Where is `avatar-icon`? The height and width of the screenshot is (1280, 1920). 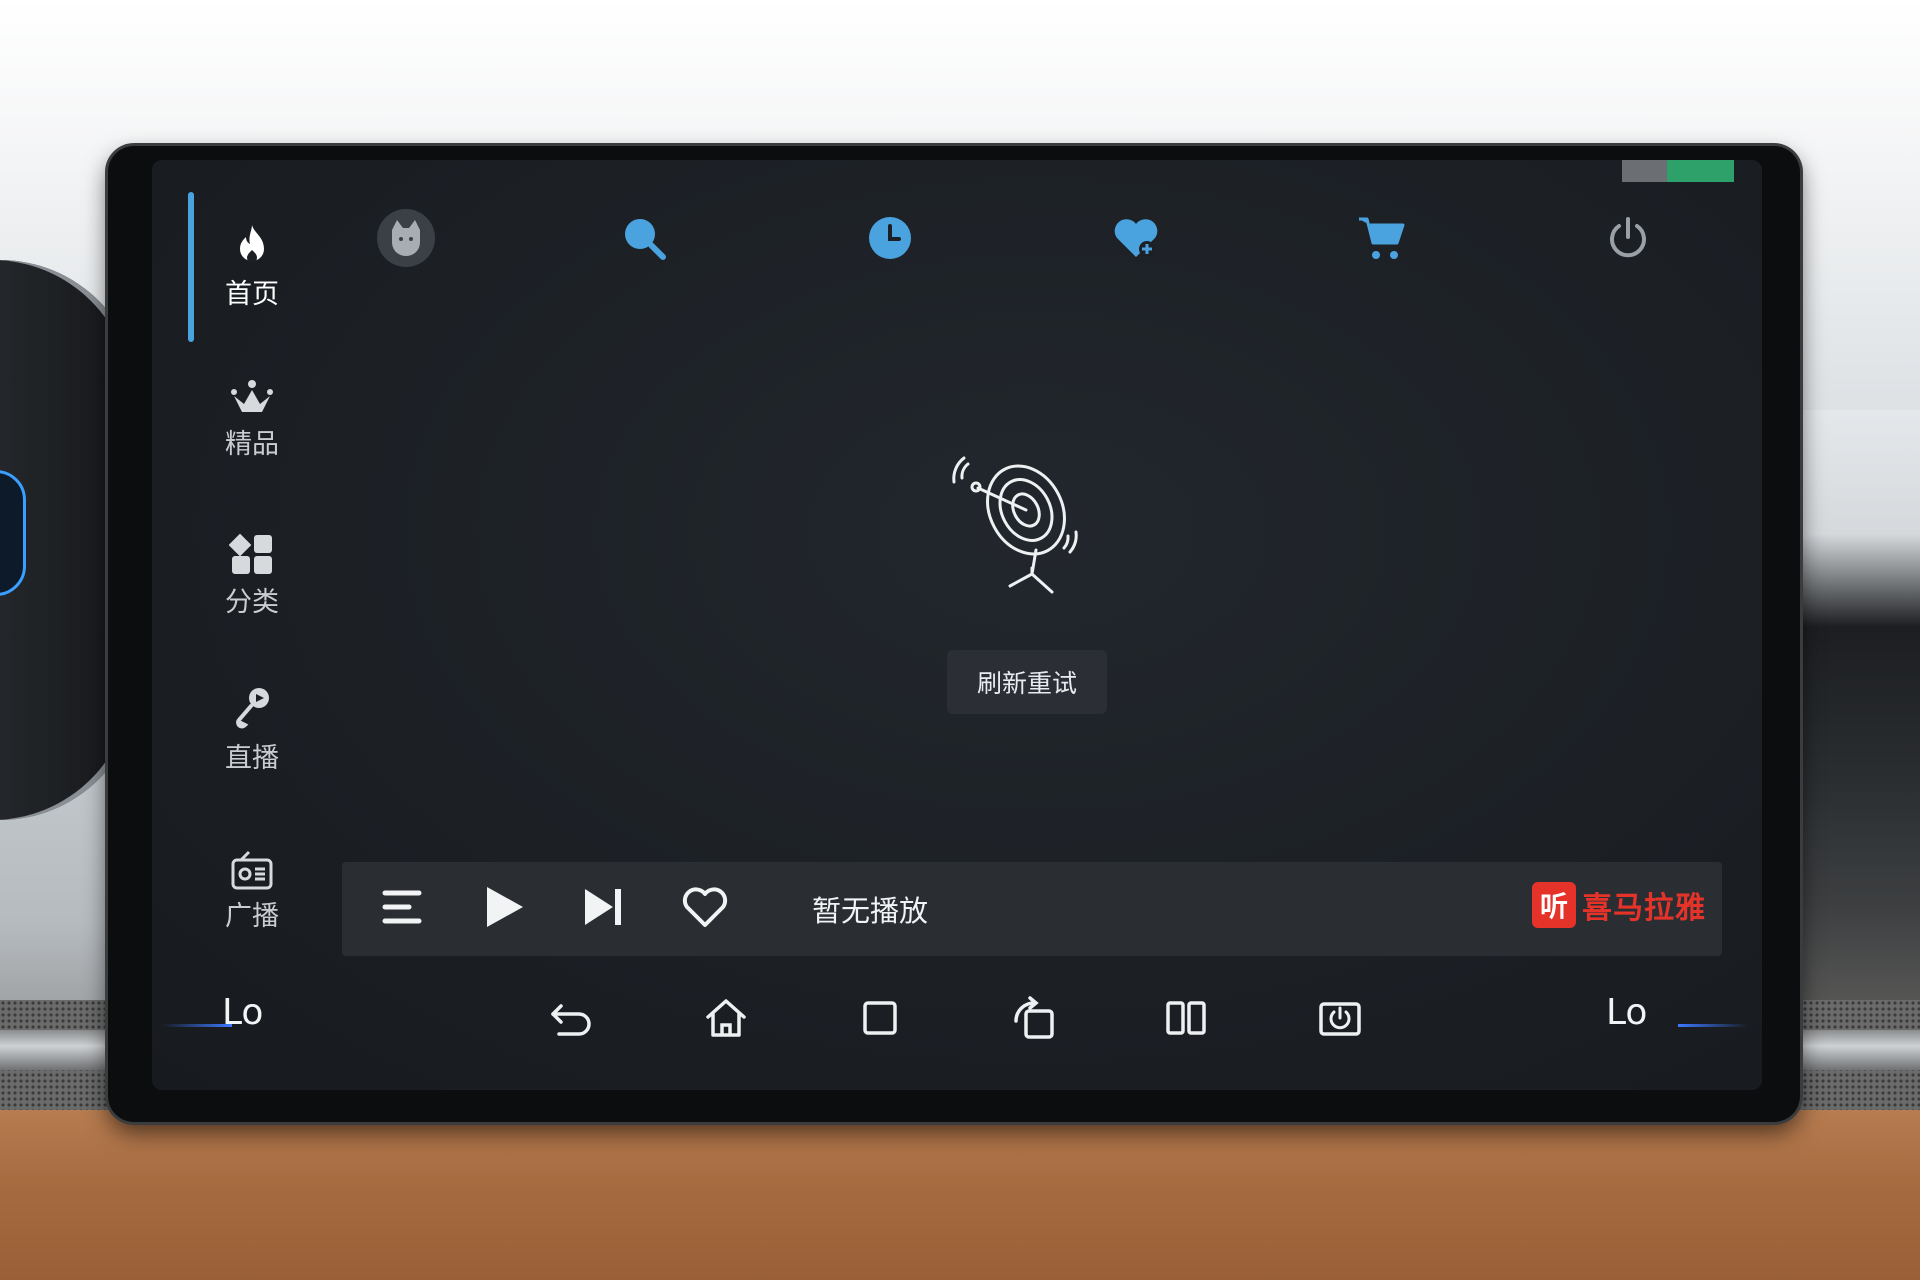
avatar-icon is located at coordinates (406, 240).